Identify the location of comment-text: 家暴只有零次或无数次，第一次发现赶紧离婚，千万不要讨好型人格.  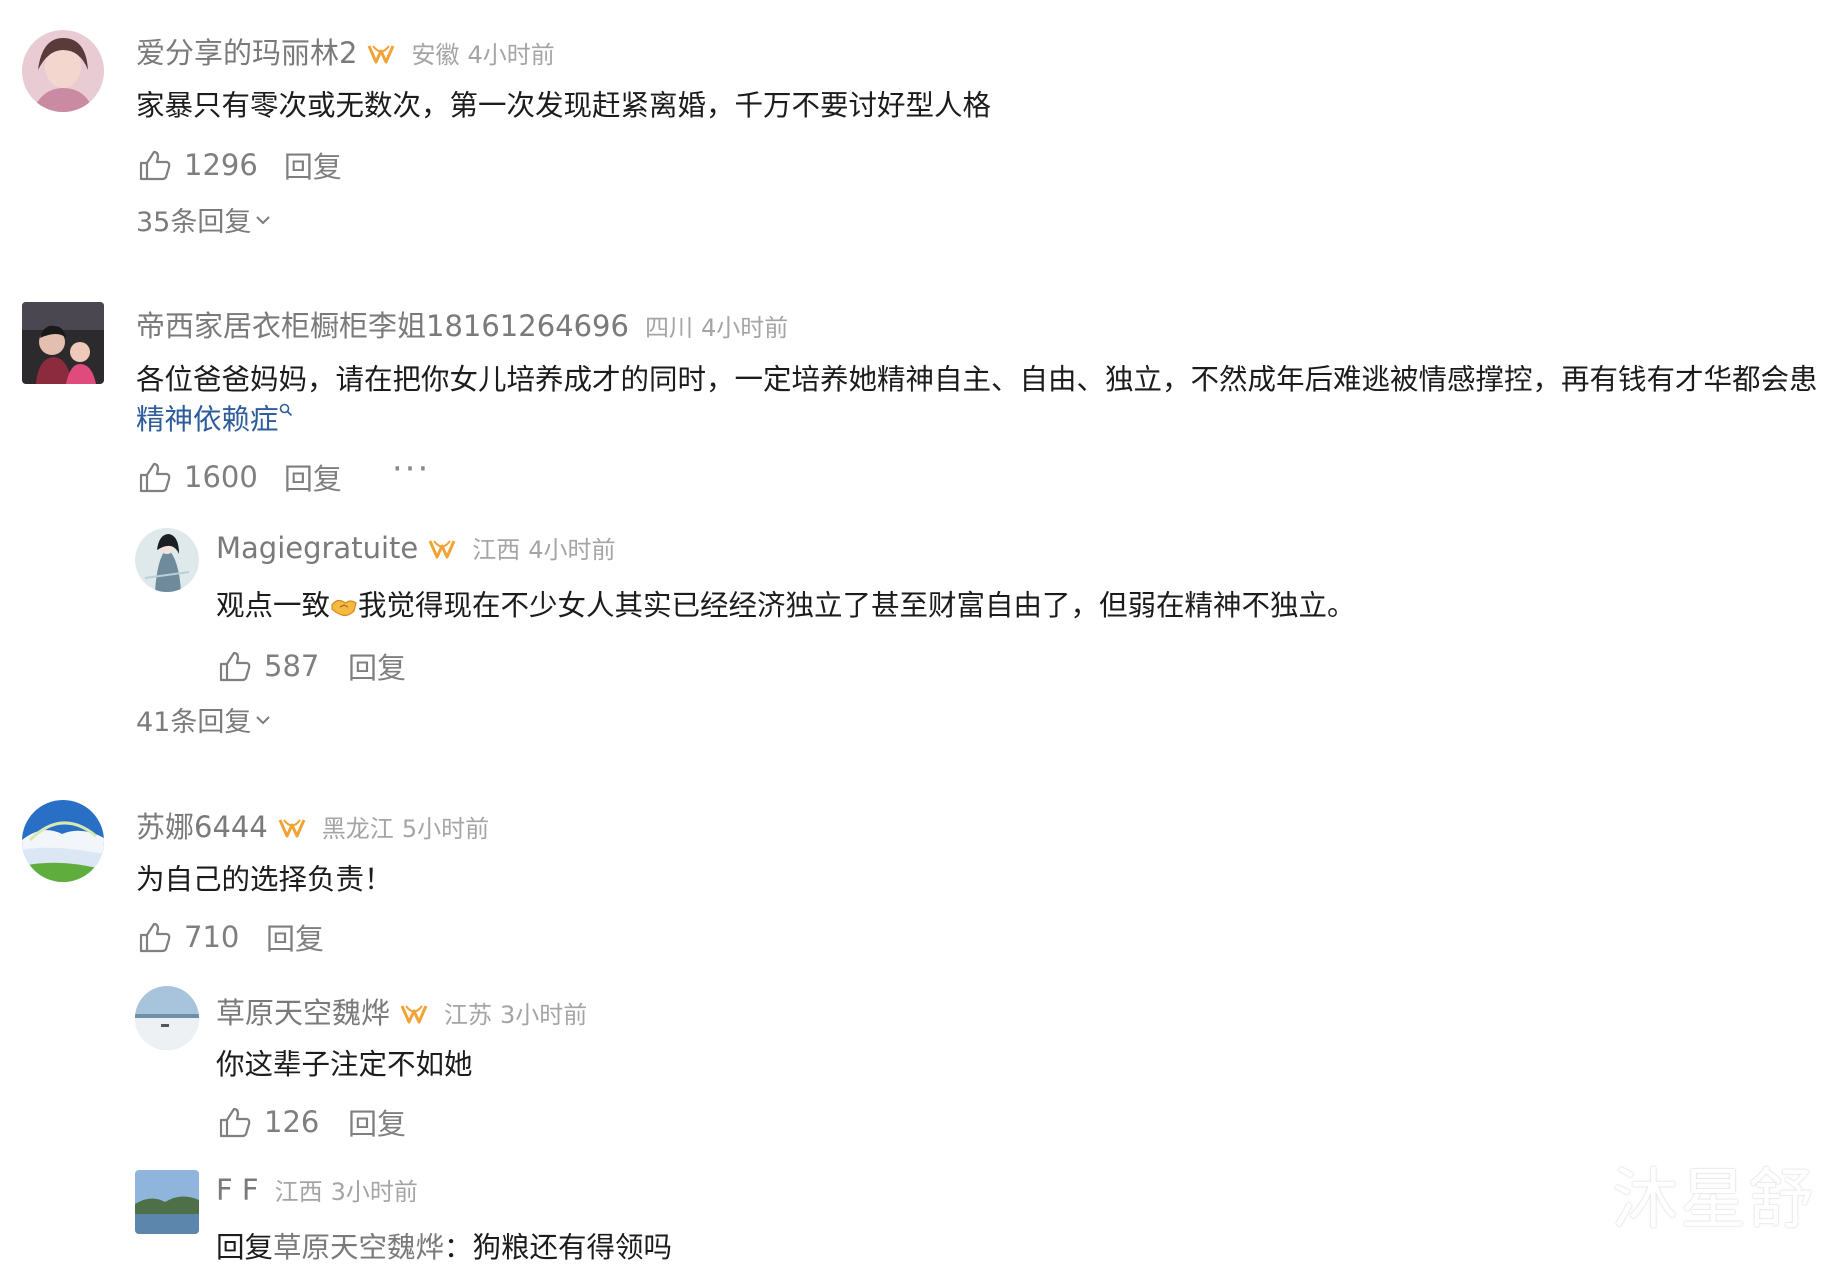
(564, 105).